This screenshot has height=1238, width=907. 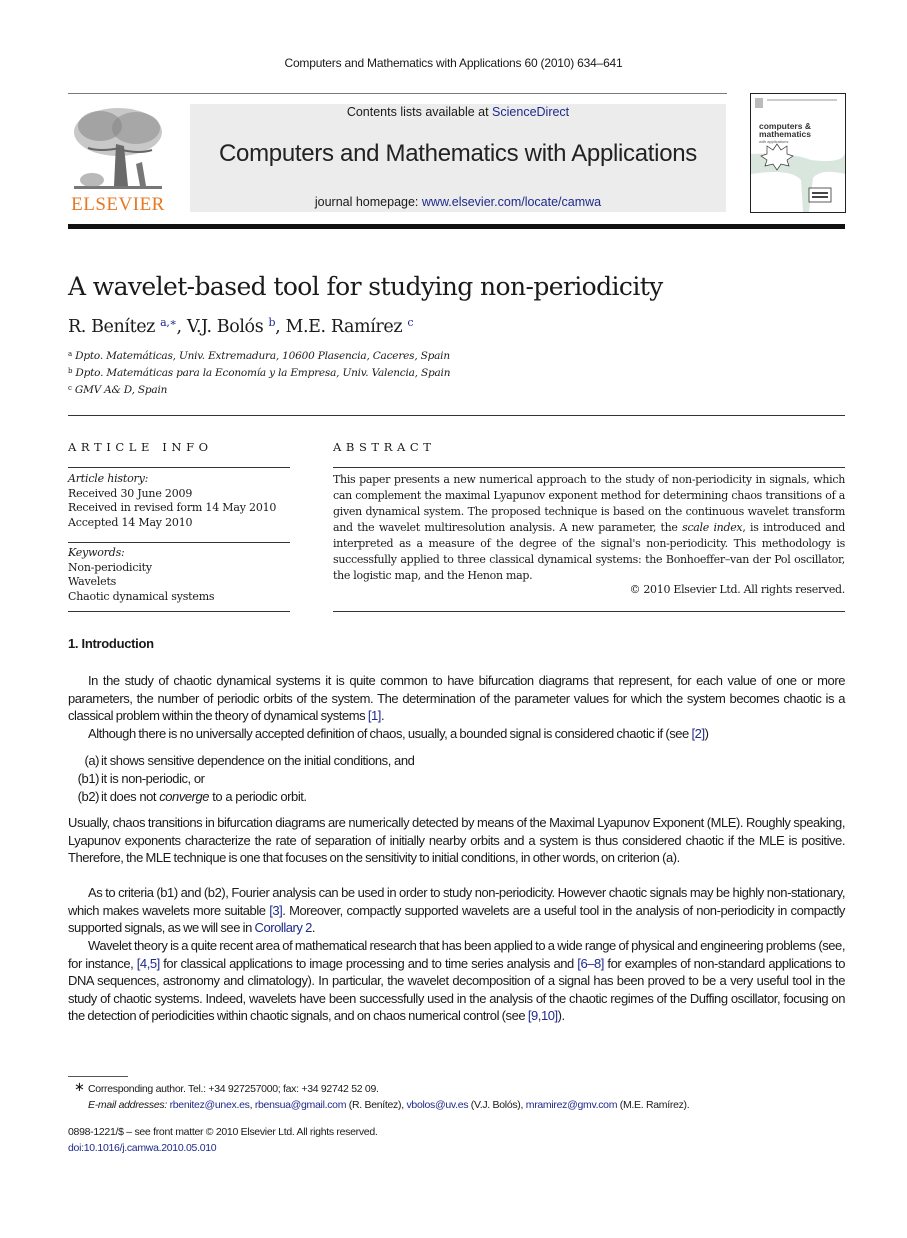 I want to click on history-received: Received 30 June 2009, so click(x=130, y=493).